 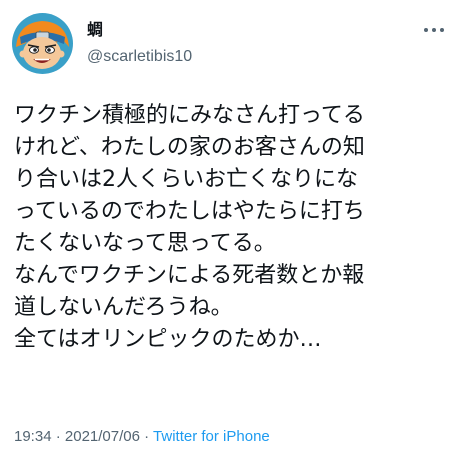 I want to click on more-dots-icon, so click(x=434, y=30).